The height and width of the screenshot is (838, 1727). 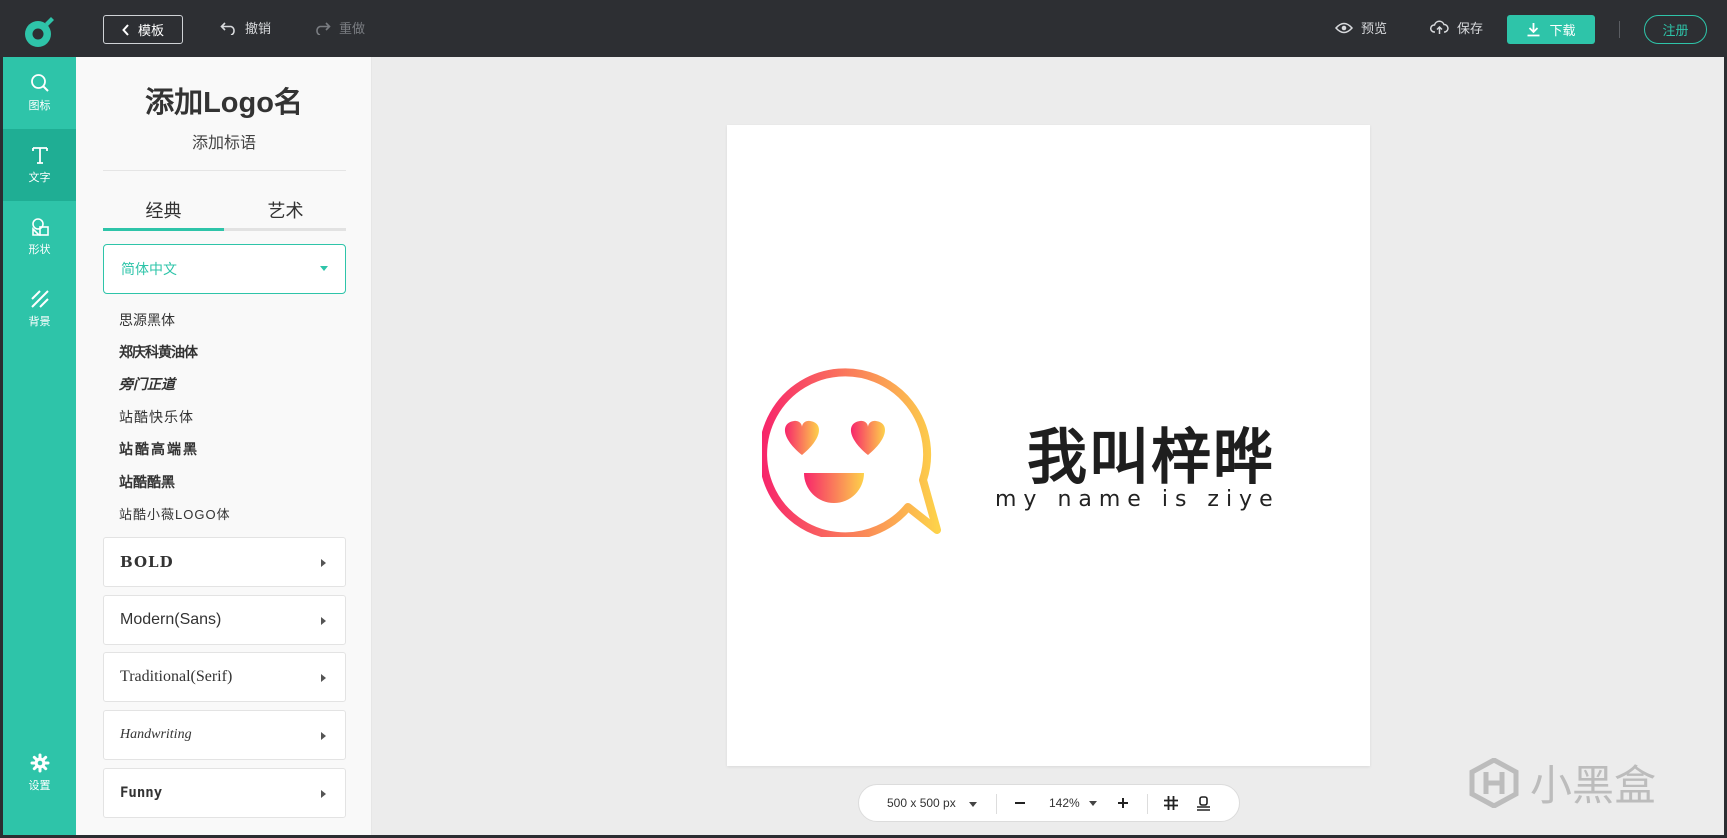 What do you see at coordinates (1344, 27) in the screenshot?
I see `eye-icon` at bounding box center [1344, 27].